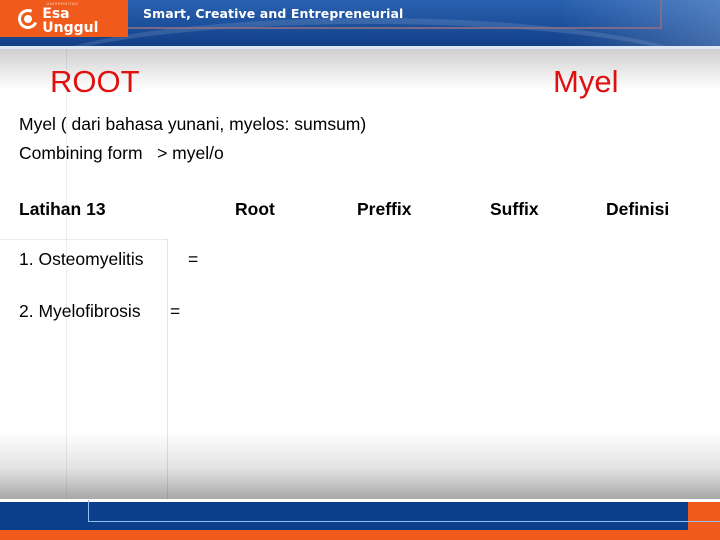 The width and height of the screenshot is (720, 540). I want to click on exercise-item: 2. Myelofibrosis, so click(80, 311).